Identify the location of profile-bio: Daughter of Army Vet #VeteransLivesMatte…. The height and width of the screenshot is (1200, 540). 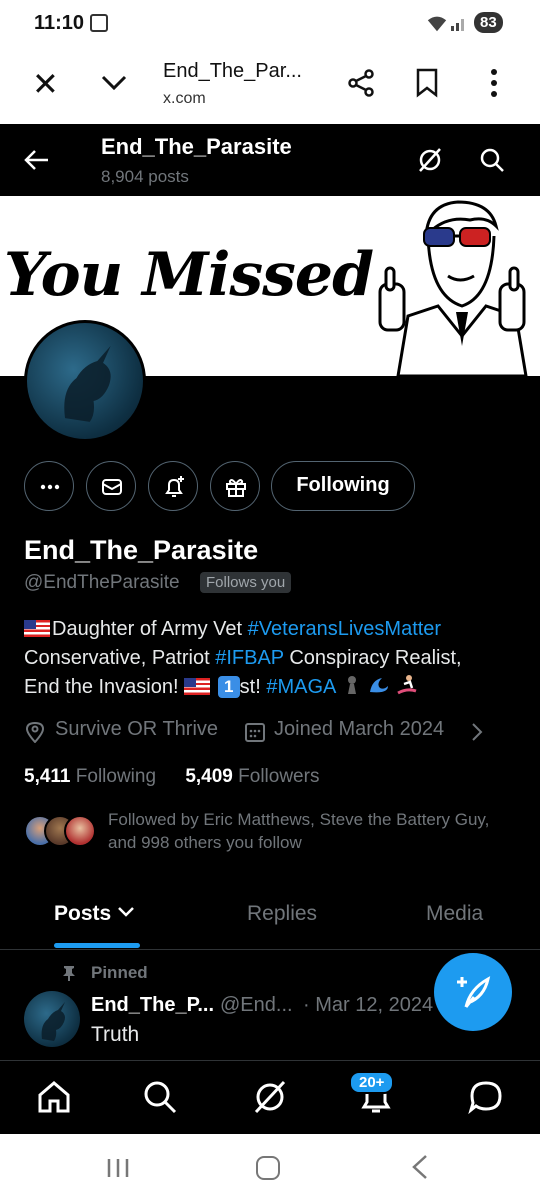
(274, 658).